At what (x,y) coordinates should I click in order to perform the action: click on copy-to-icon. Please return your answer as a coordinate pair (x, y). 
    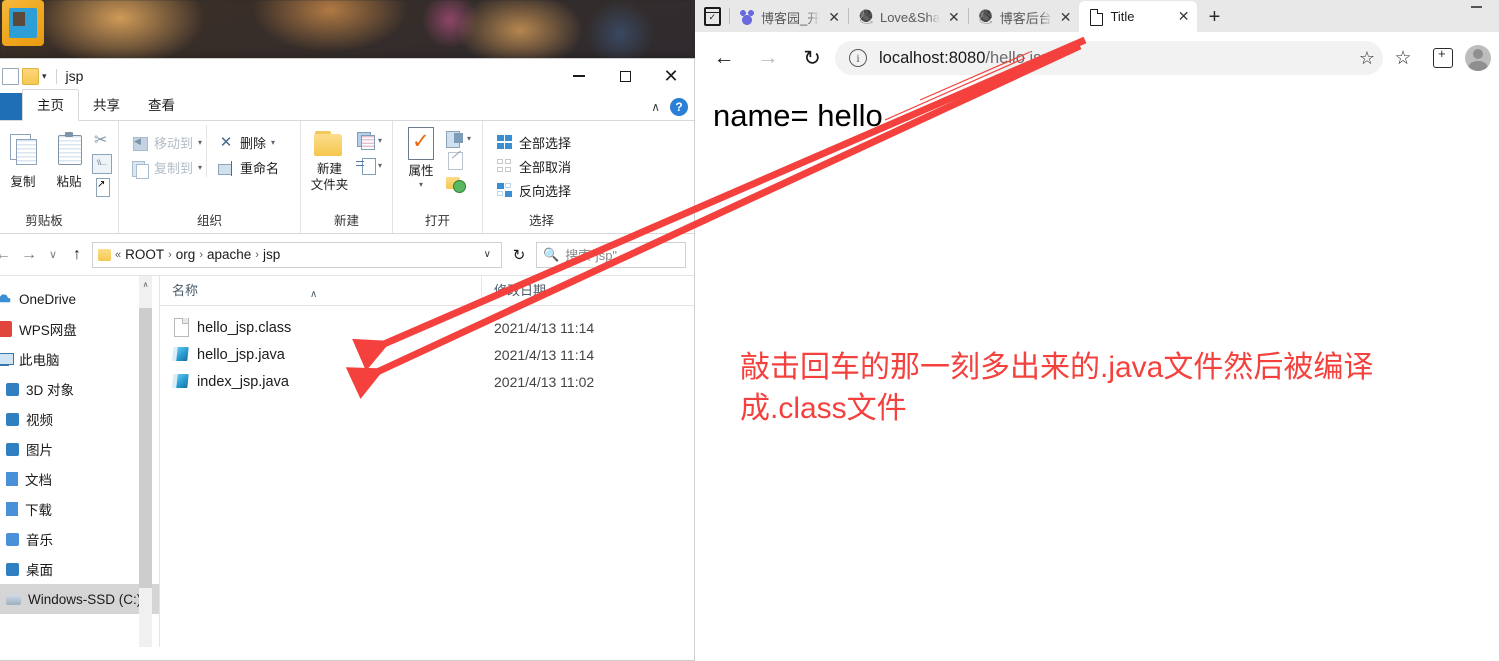
    Looking at the image, I should click on (140, 169).